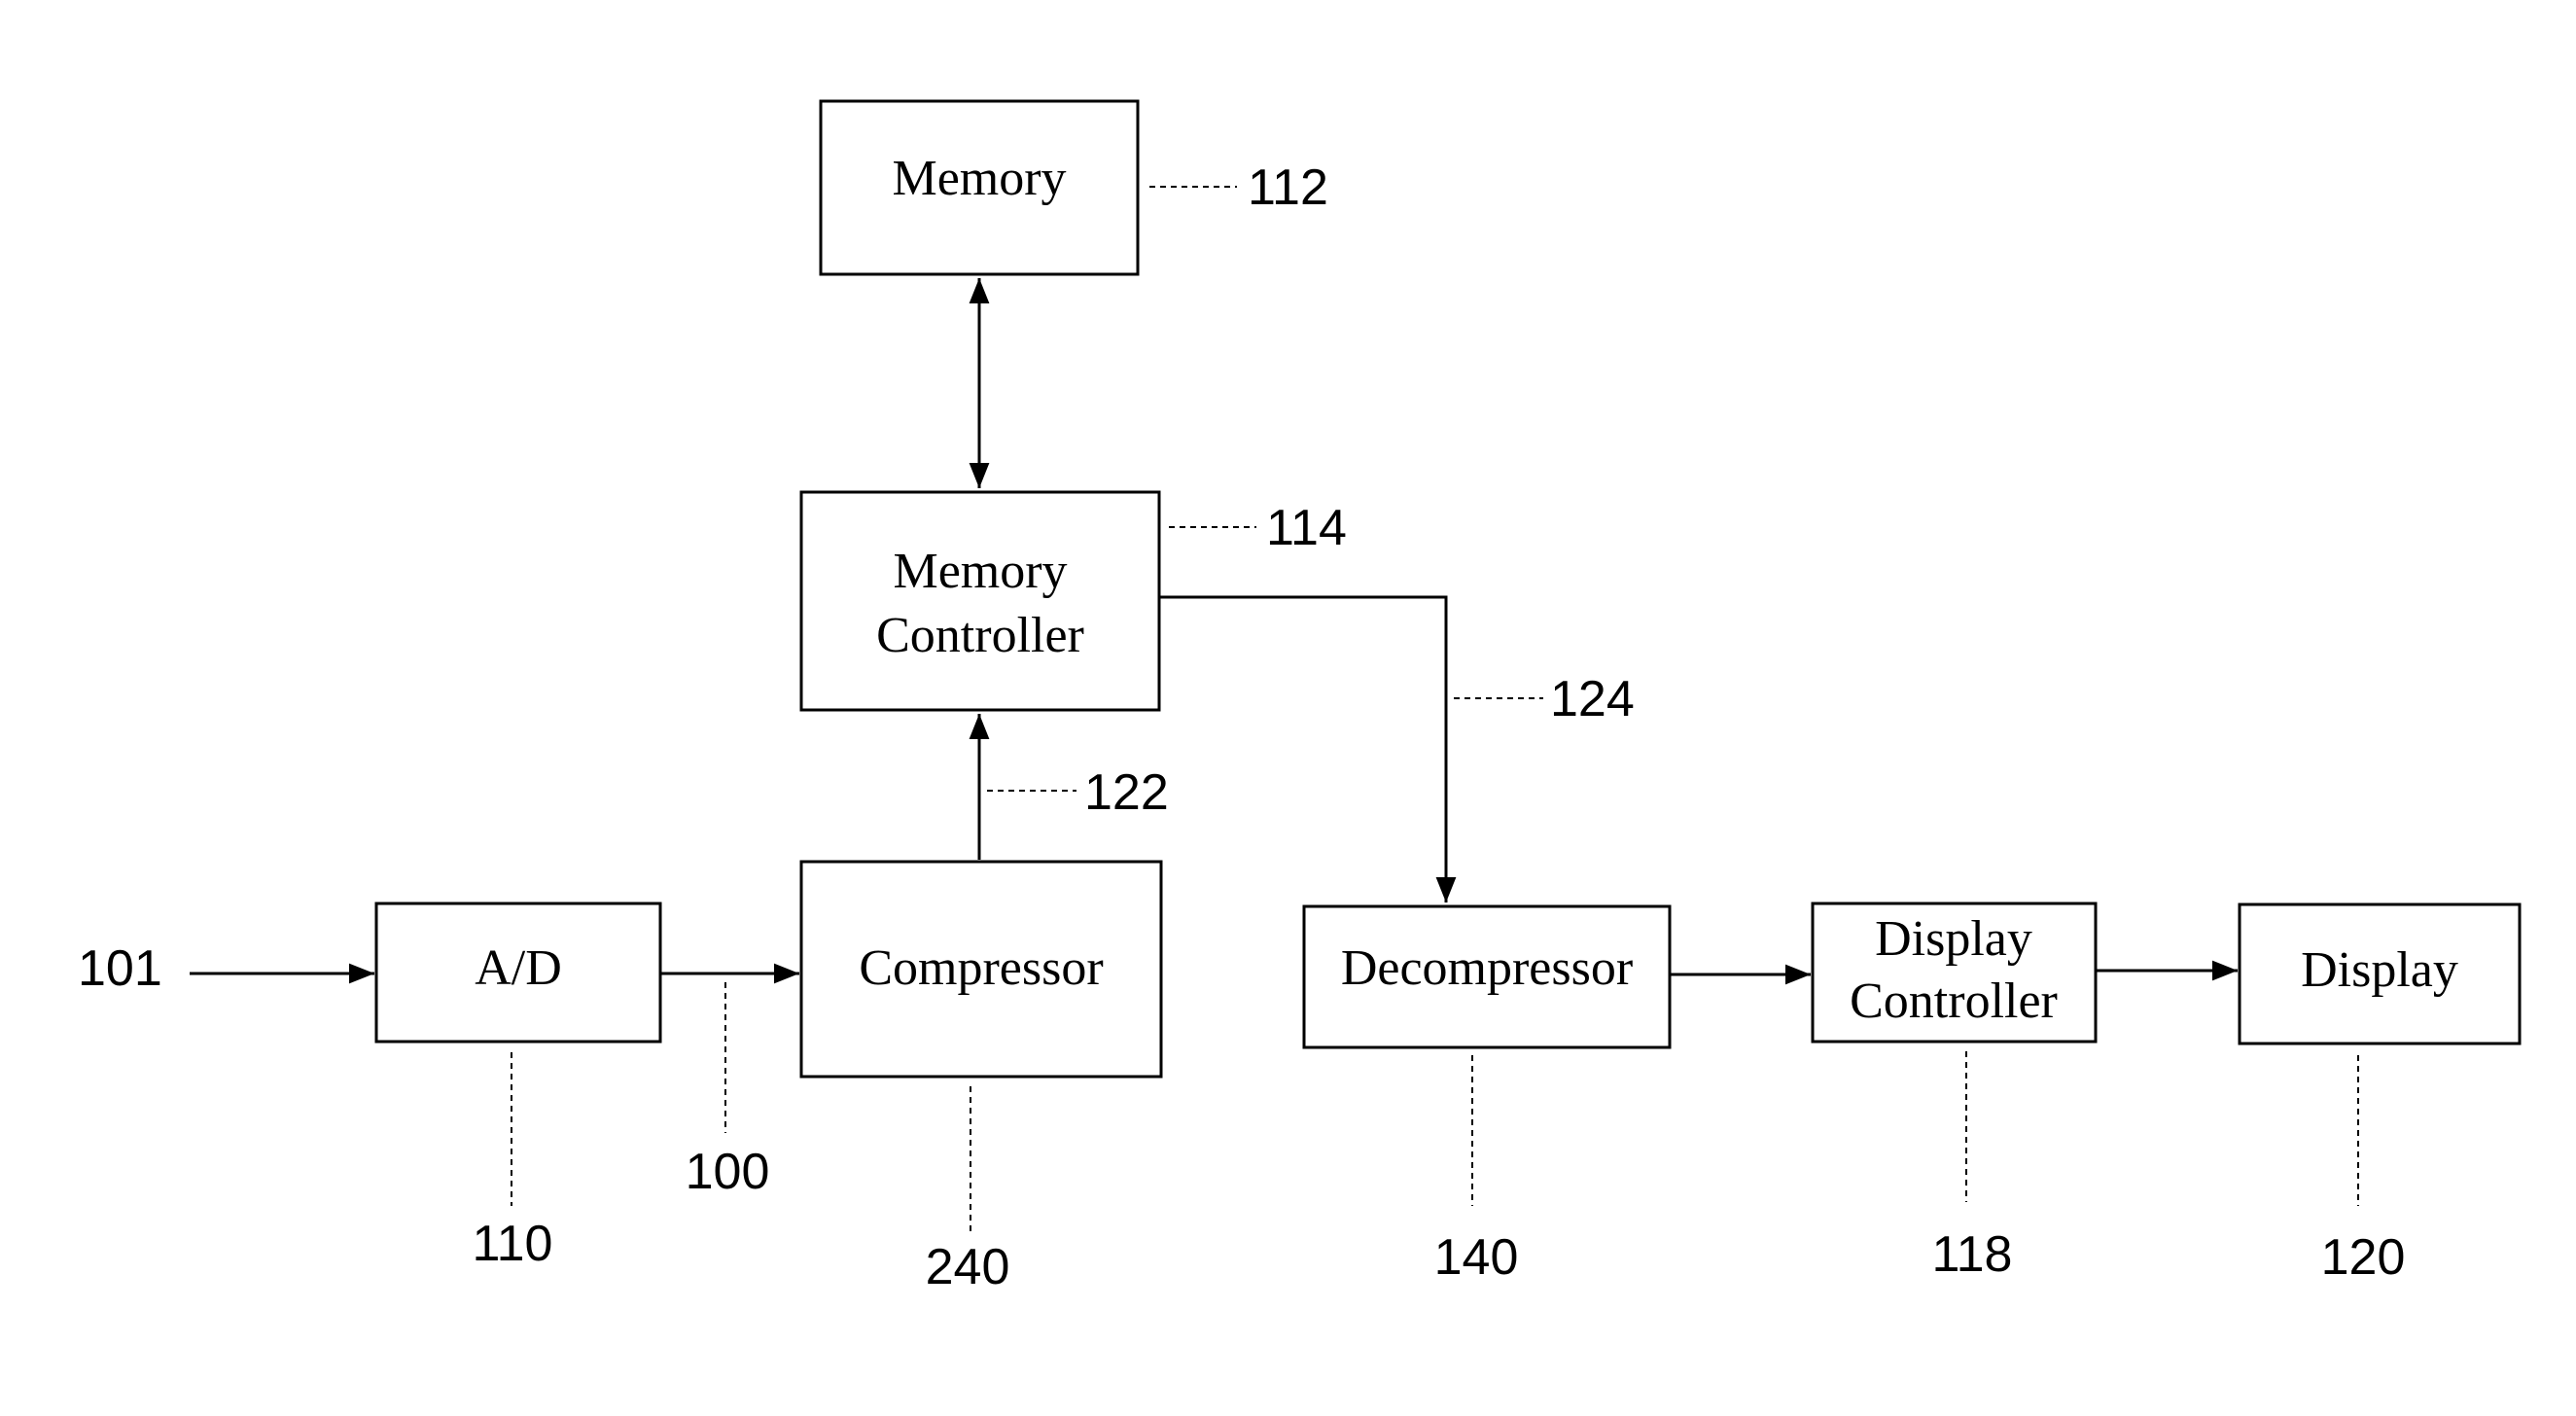  What do you see at coordinates (1477, 1257) in the screenshot?
I see `ref-140: 140` at bounding box center [1477, 1257].